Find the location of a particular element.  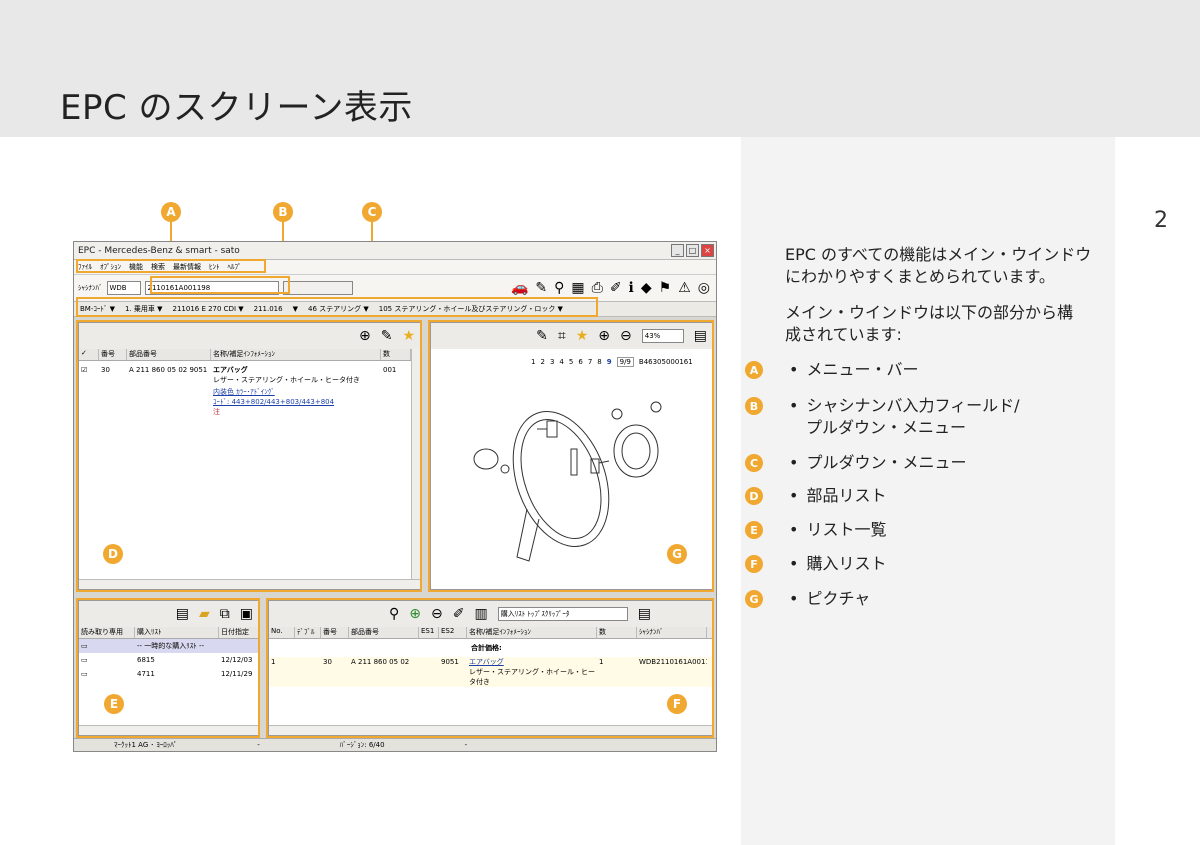

marker-d: D is located at coordinates (113, 554).